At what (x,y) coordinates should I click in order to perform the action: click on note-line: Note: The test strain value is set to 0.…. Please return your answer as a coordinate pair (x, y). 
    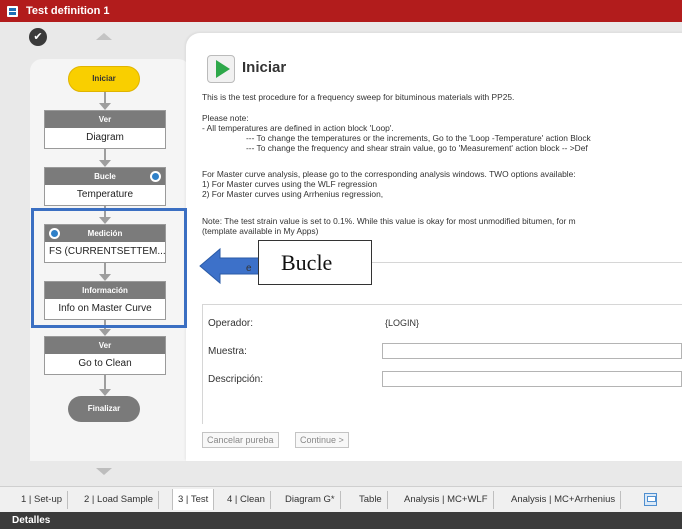
    Looking at the image, I should click on (389, 221).